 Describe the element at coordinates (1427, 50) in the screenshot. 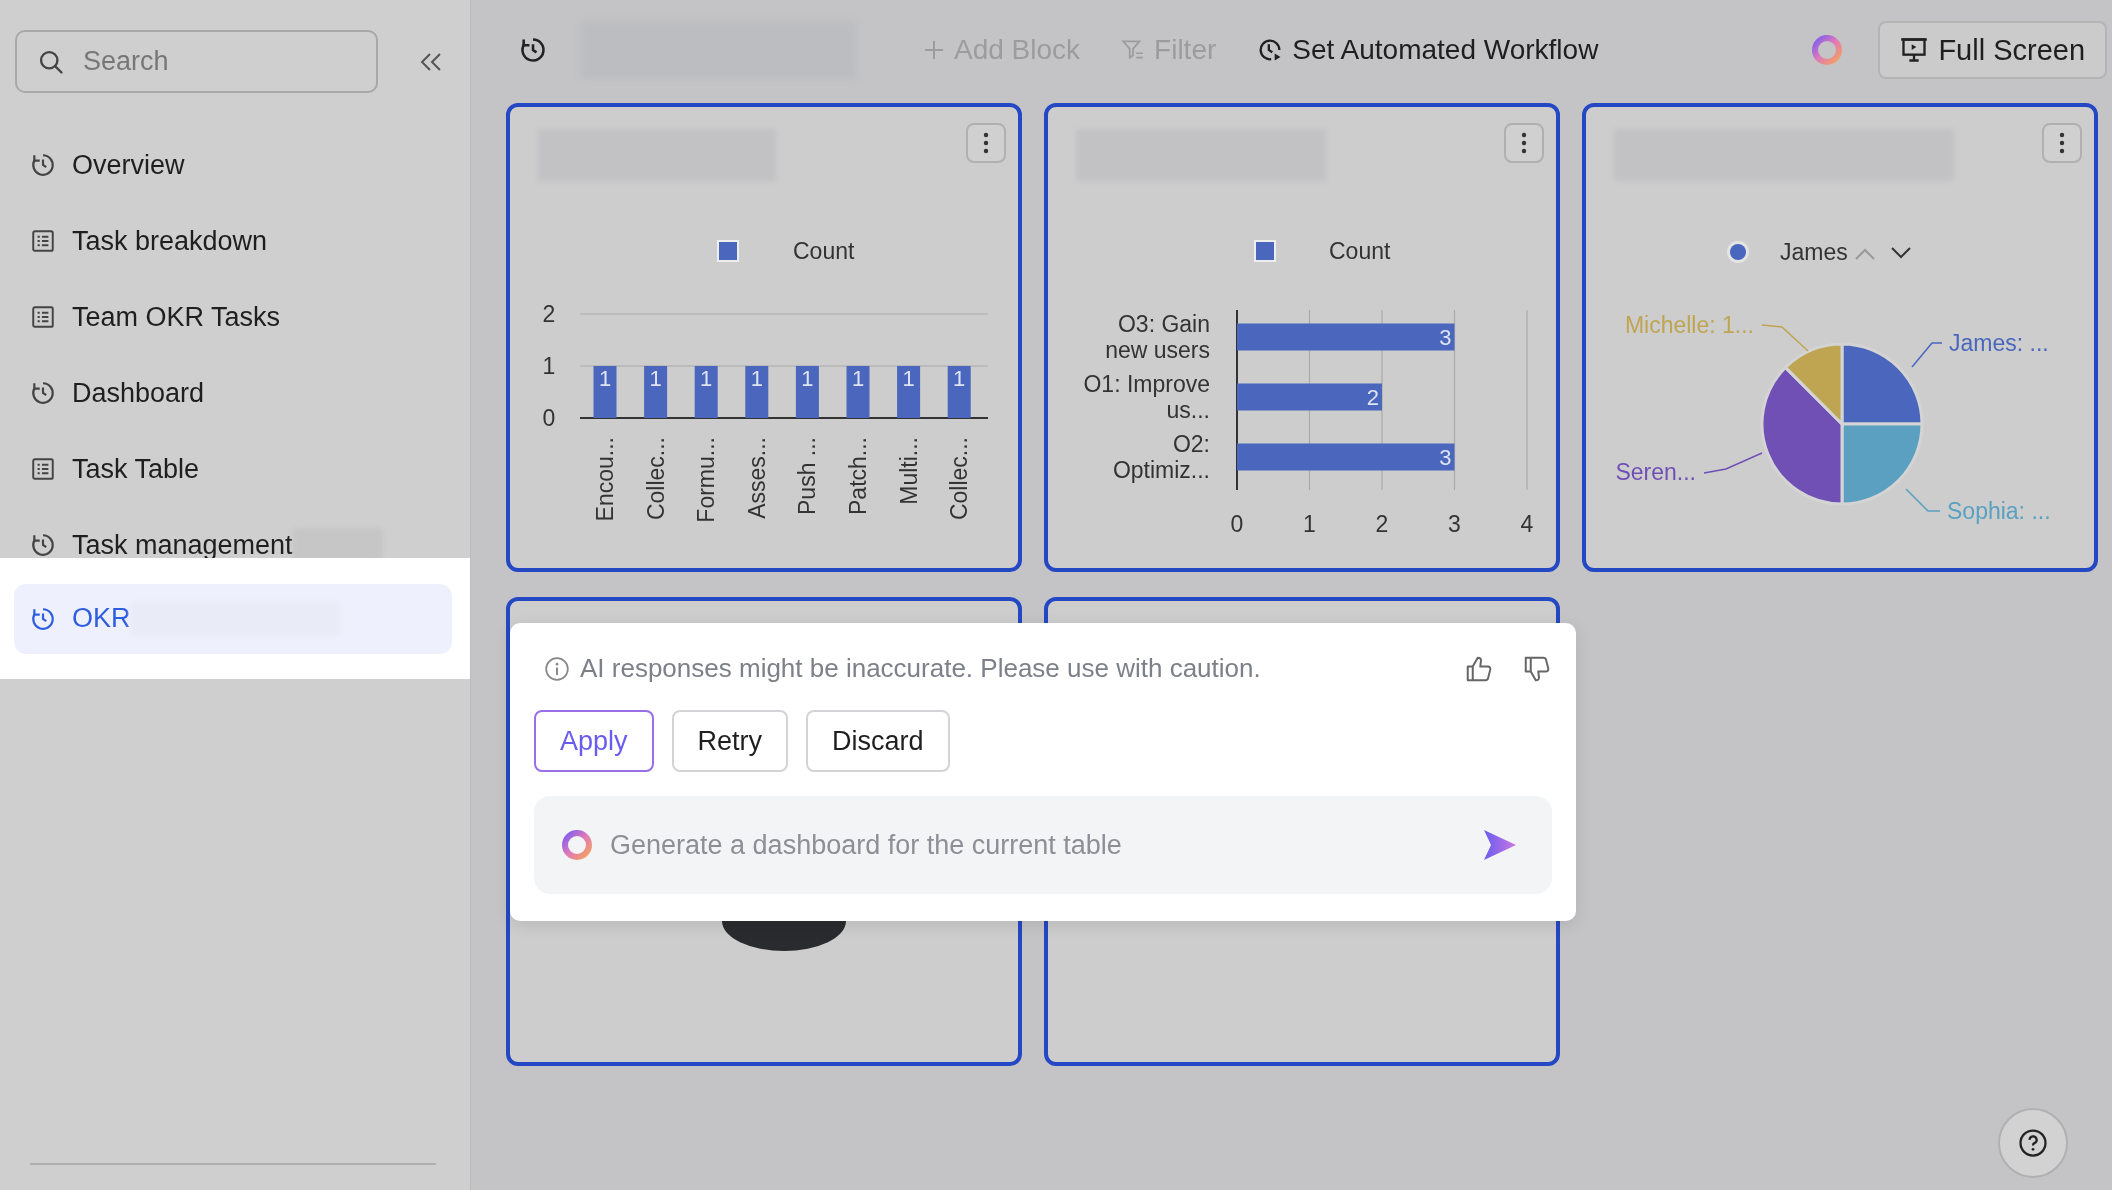

I see `toolbar-button: Set Automated Workflow` at that location.